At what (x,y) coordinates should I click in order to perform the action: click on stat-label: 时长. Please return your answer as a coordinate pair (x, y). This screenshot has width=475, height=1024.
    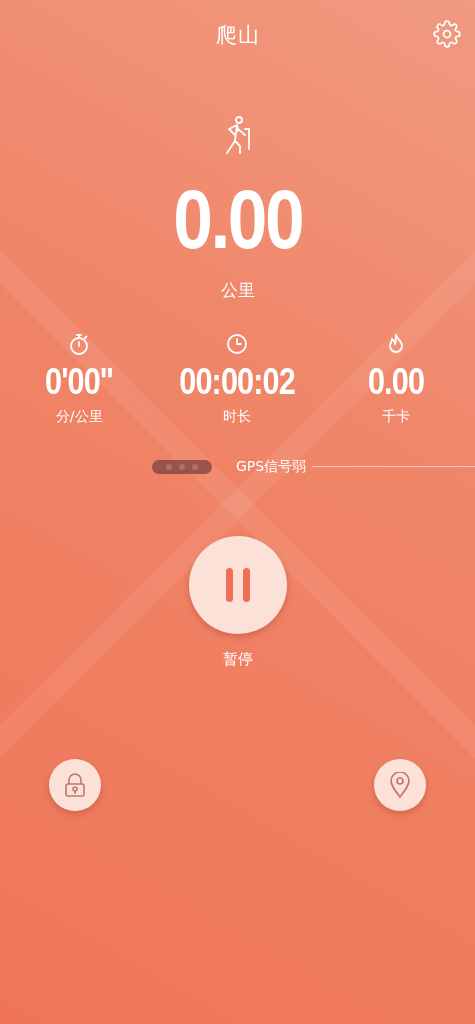
    Looking at the image, I should click on (237, 416).